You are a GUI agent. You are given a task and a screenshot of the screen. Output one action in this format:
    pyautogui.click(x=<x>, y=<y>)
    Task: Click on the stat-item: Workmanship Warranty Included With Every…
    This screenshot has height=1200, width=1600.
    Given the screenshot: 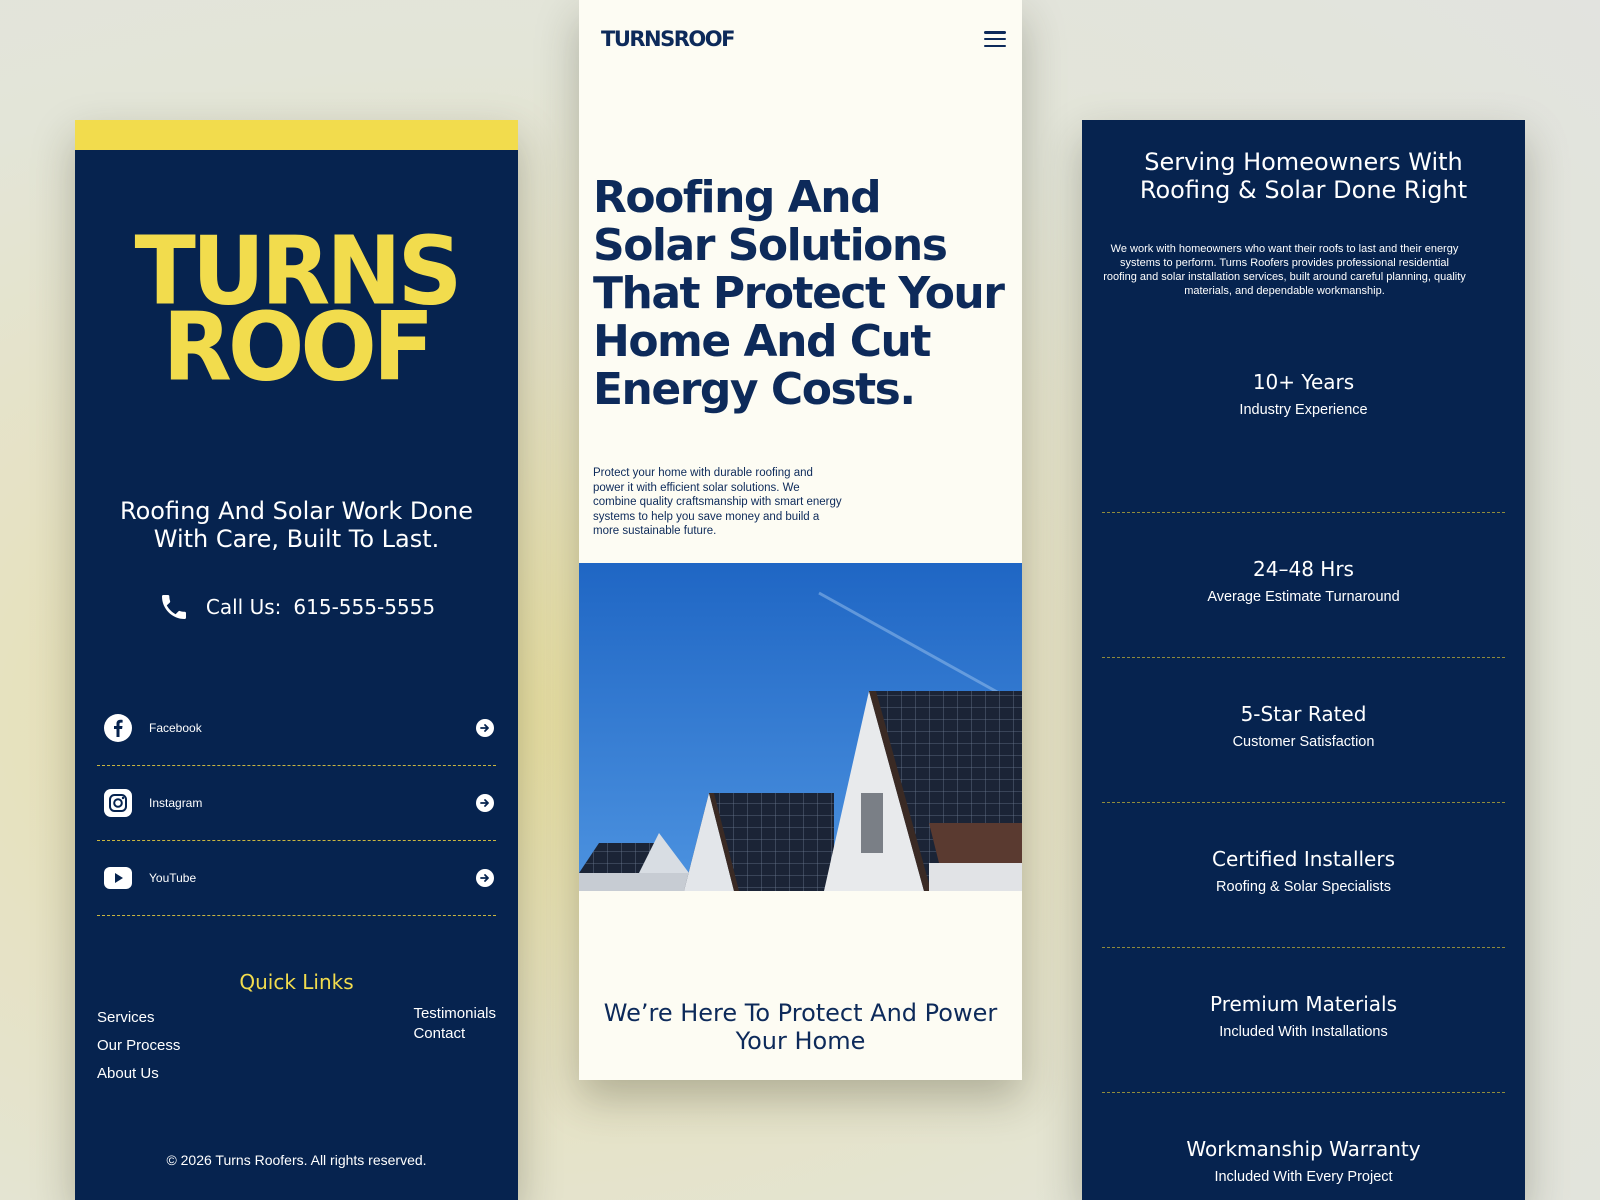 What is the action you would take?
    pyautogui.click(x=1303, y=1146)
    